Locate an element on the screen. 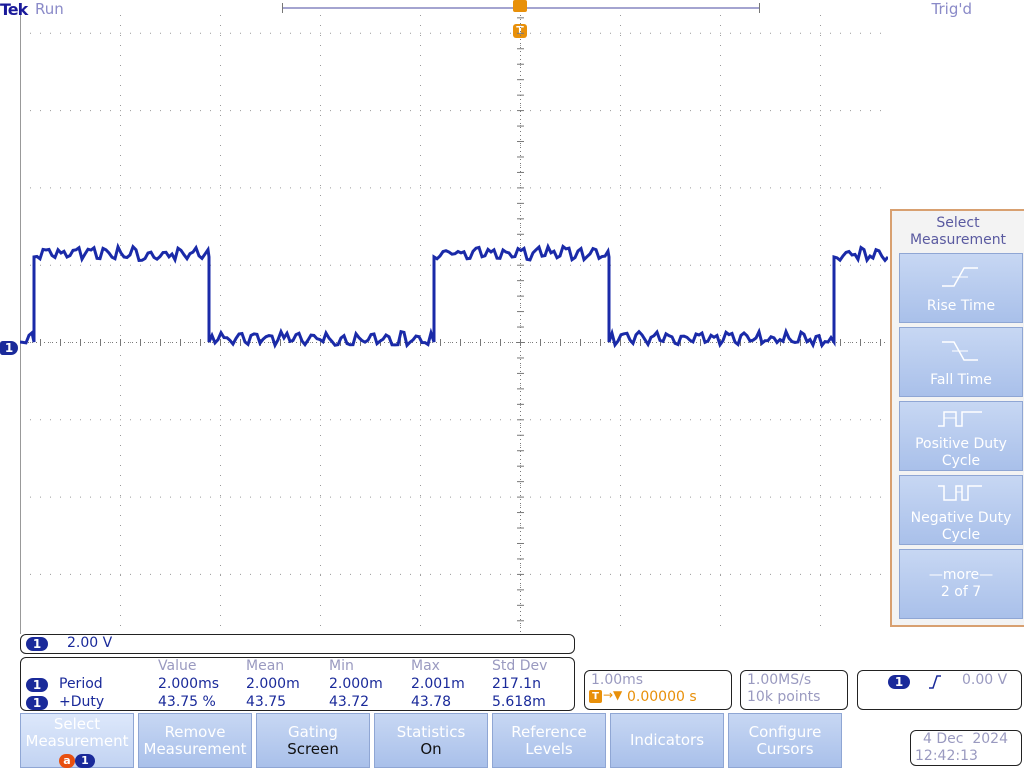 The height and width of the screenshot is (768, 1024). statistics-value: On is located at coordinates (431, 749).